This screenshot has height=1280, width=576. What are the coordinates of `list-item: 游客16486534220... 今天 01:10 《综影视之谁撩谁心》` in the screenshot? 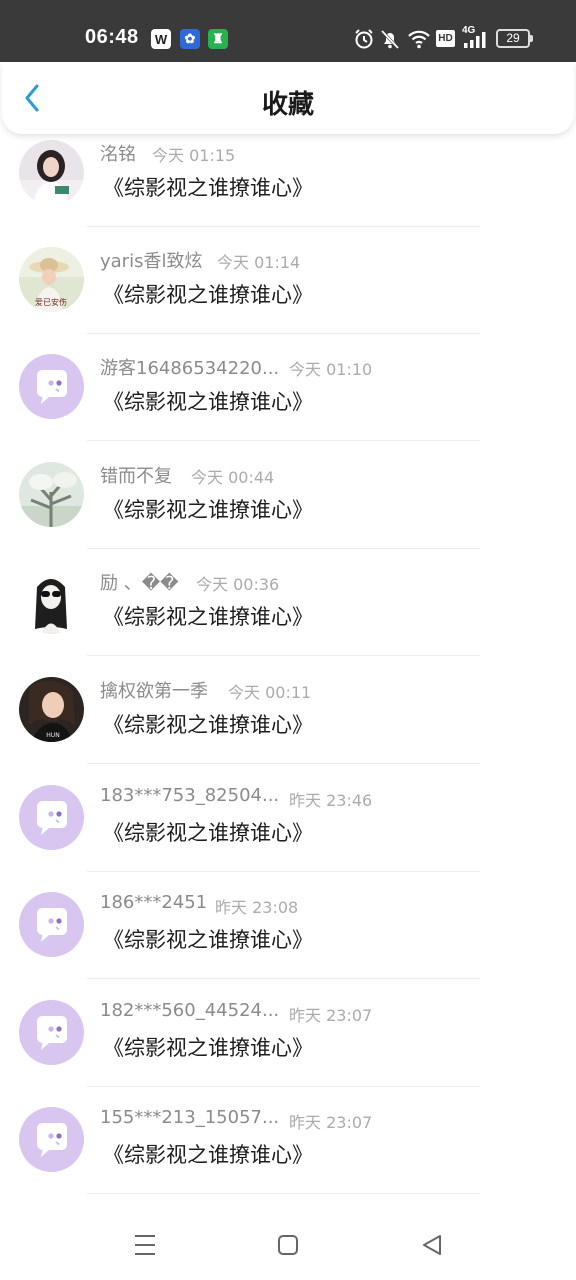 It's located at (288, 407).